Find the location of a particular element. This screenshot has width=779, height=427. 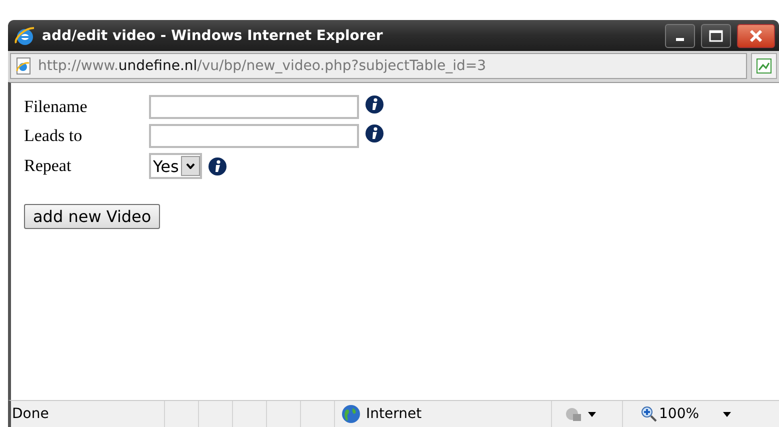

maximize-icon is located at coordinates (716, 36).